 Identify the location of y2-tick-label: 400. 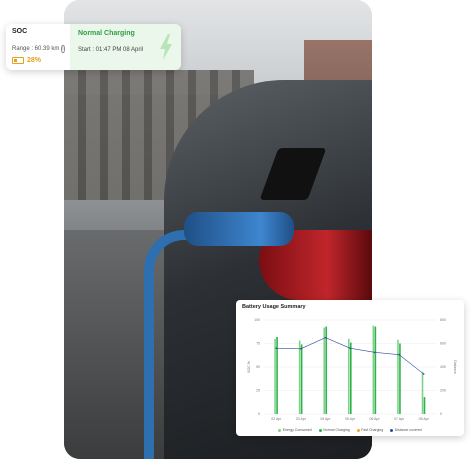
(443, 367).